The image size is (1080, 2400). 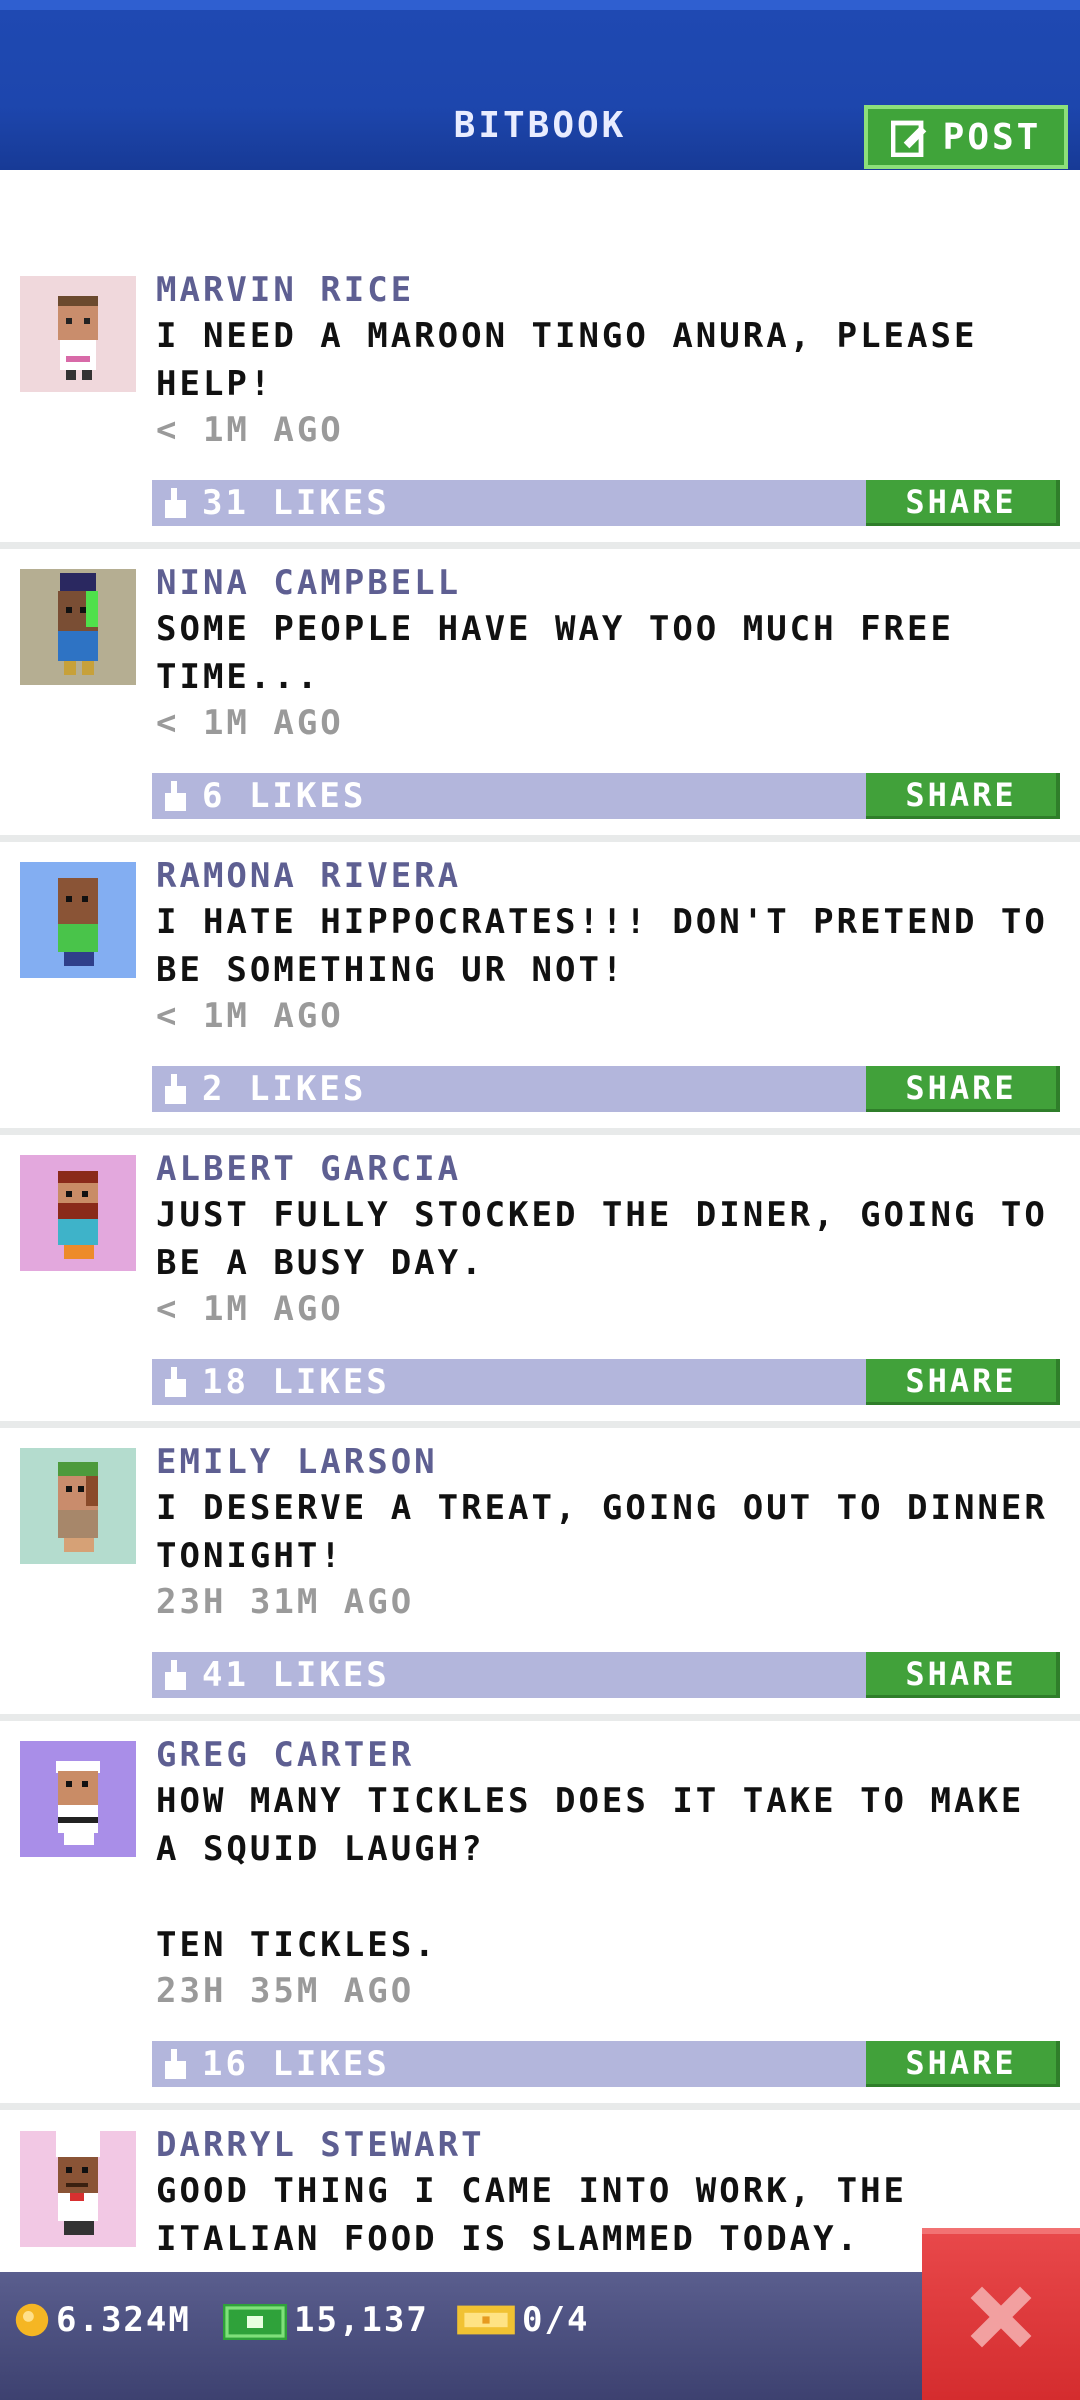 I want to click on tickets-value: 0/4, so click(x=556, y=2320).